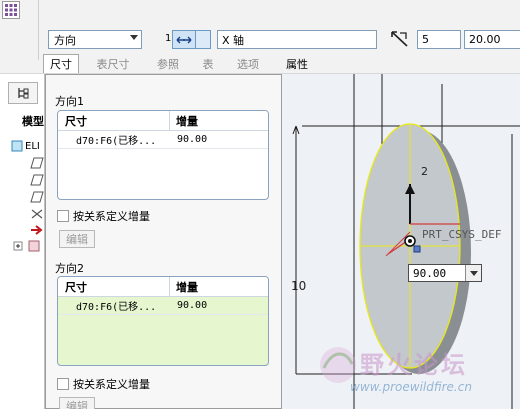  What do you see at coordinates (32, 146) in the screenshot?
I see `tree-item-root-label: ELI` at bounding box center [32, 146].